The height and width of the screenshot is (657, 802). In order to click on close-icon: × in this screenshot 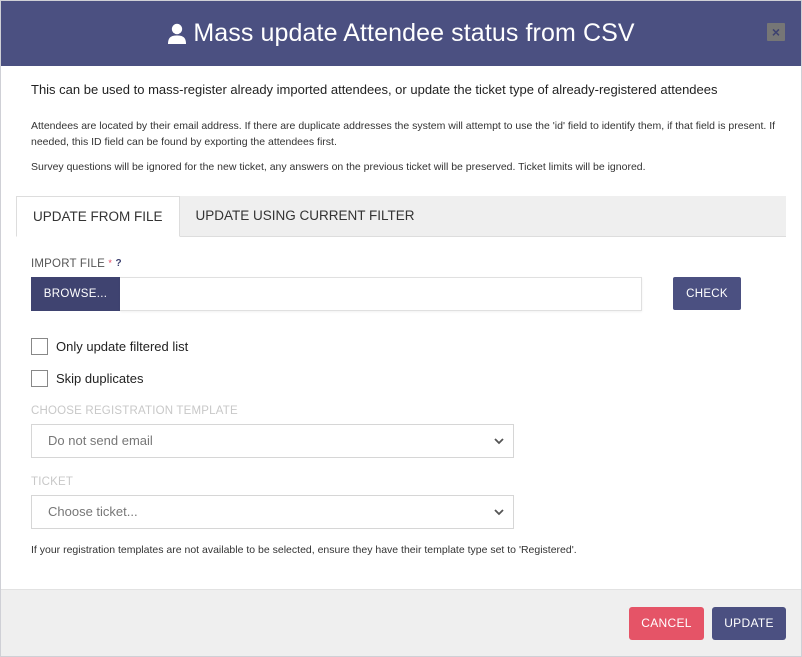, I will do `click(776, 32)`.